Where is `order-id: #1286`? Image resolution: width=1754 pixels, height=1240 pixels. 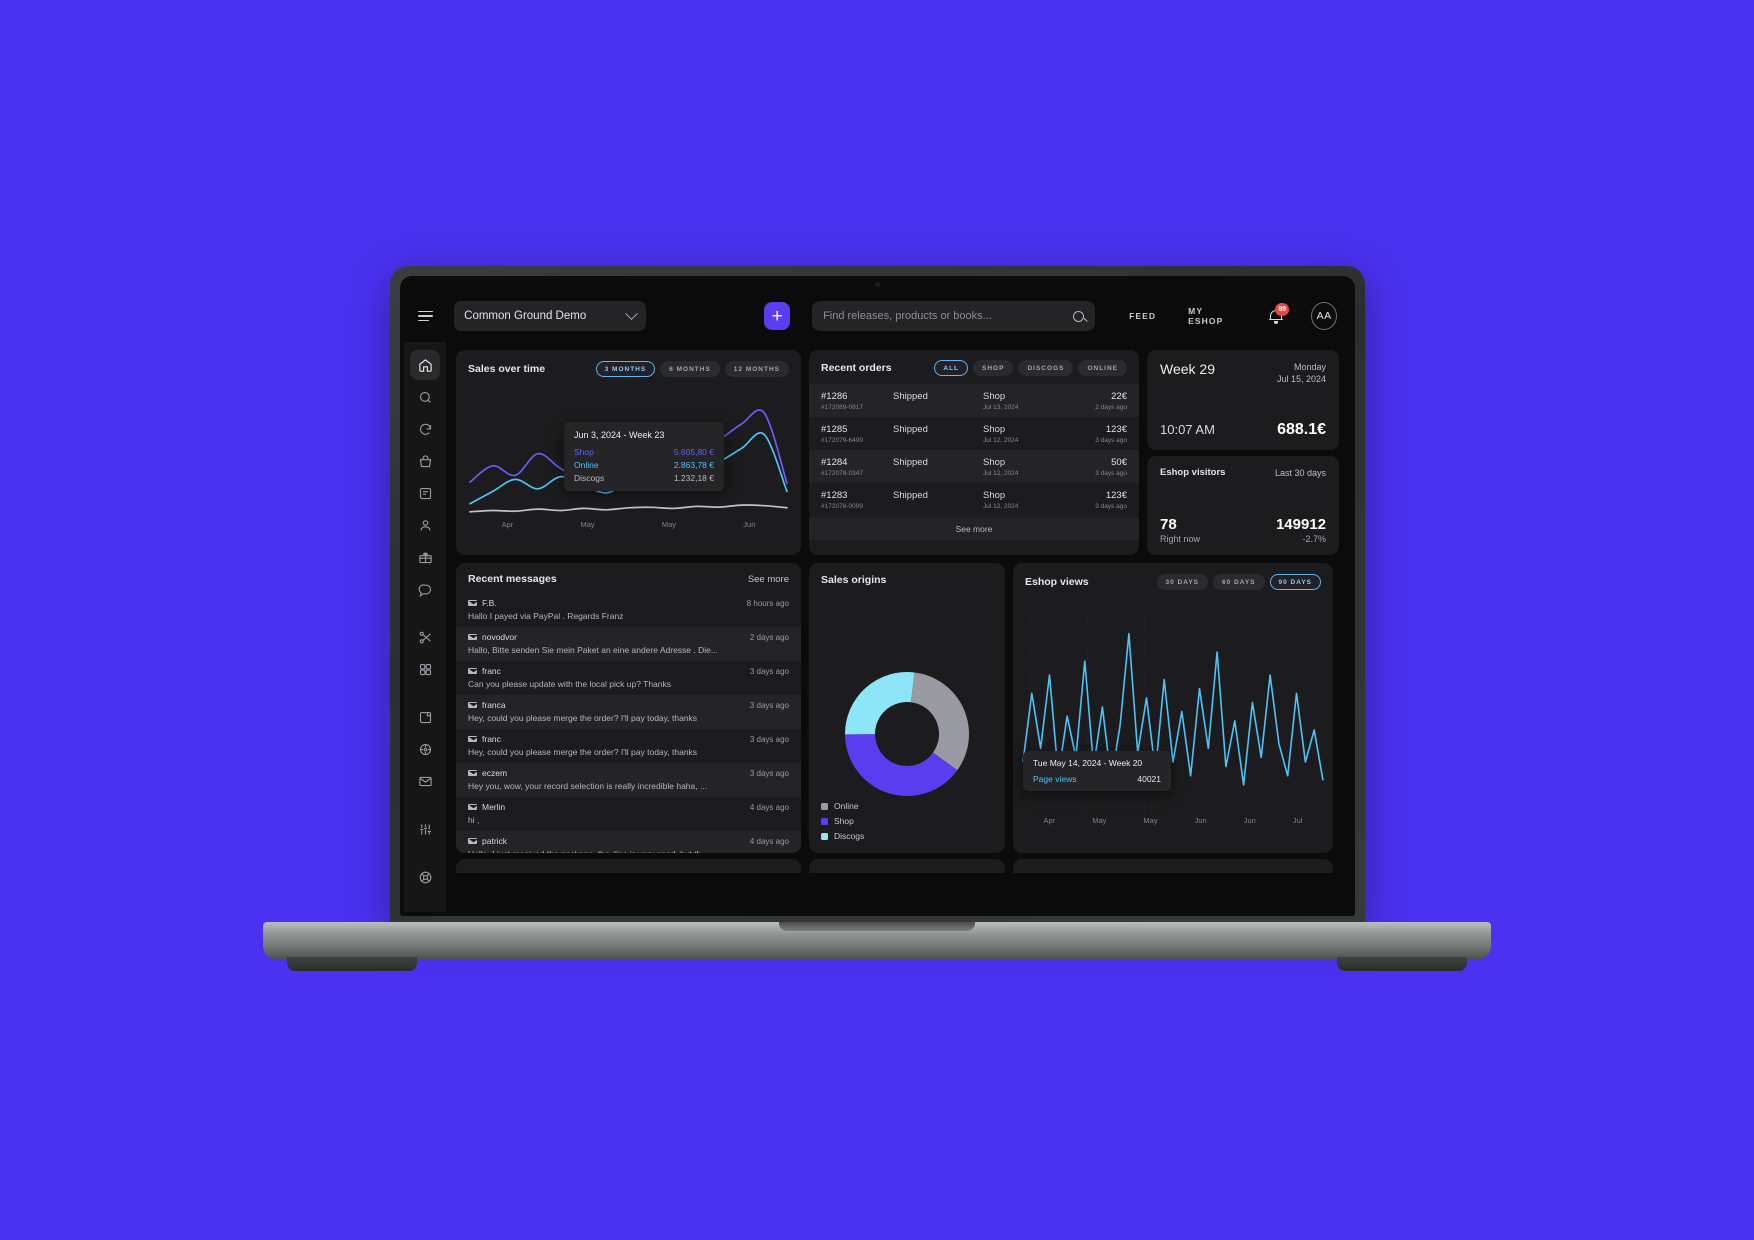
order-id: #1286 is located at coordinates (834, 396).